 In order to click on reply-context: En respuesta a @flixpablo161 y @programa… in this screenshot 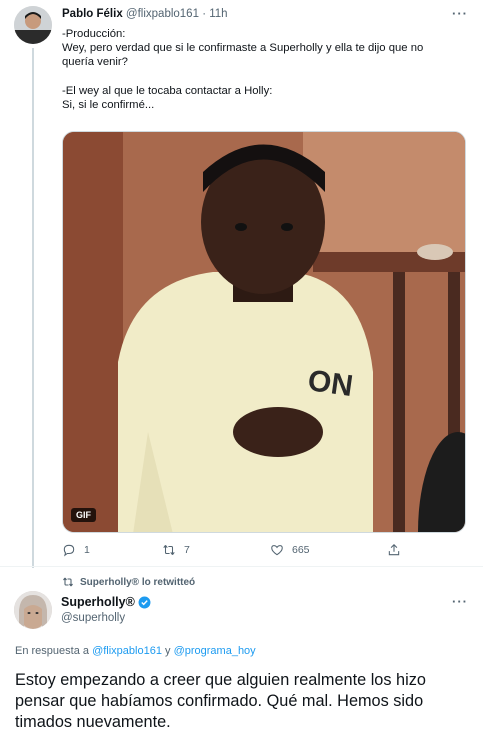, I will do `click(135, 651)`.